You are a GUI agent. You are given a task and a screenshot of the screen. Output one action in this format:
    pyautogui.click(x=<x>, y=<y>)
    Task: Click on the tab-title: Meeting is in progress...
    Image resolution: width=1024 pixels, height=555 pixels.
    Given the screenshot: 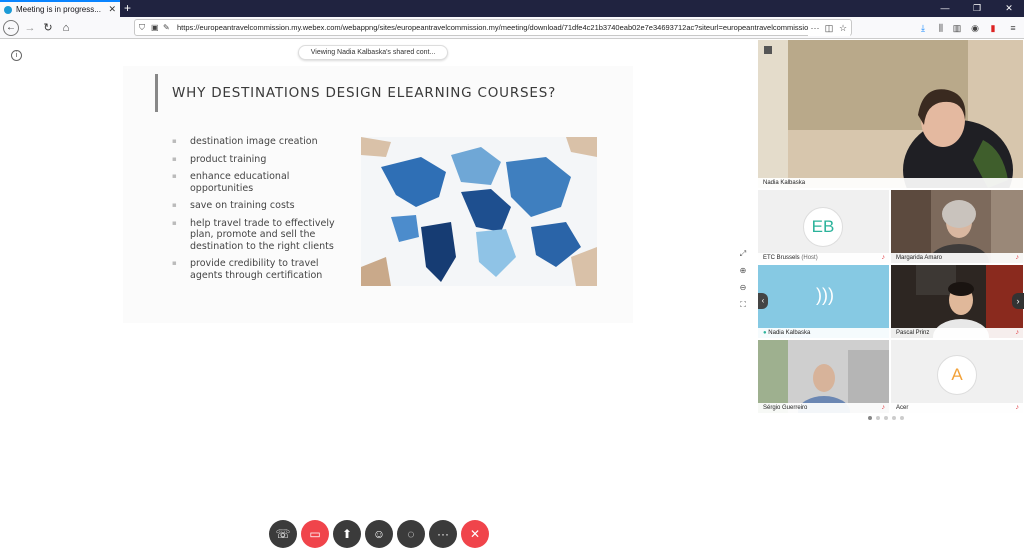 What is the action you would take?
    pyautogui.click(x=58, y=9)
    